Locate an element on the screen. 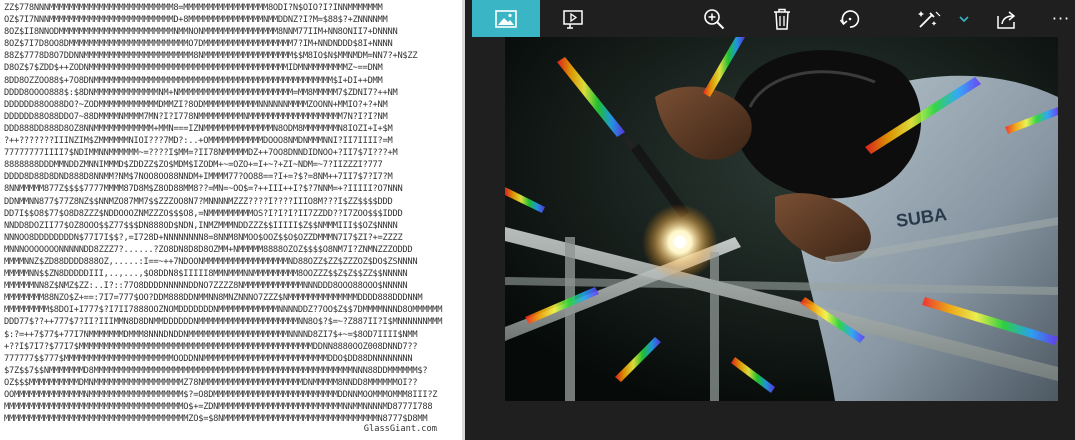 This screenshot has height=440, width=1075. rotate-button is located at coordinates (850, 18).